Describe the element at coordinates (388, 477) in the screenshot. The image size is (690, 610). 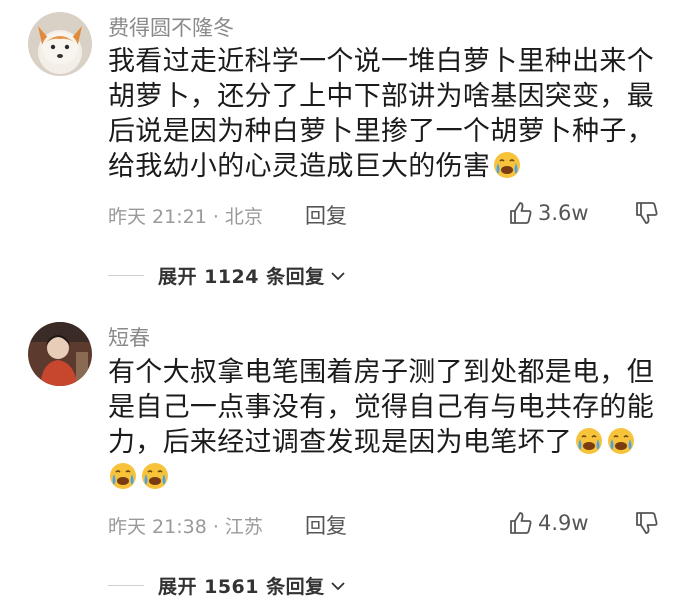
I see `comment-emoji-line` at that location.